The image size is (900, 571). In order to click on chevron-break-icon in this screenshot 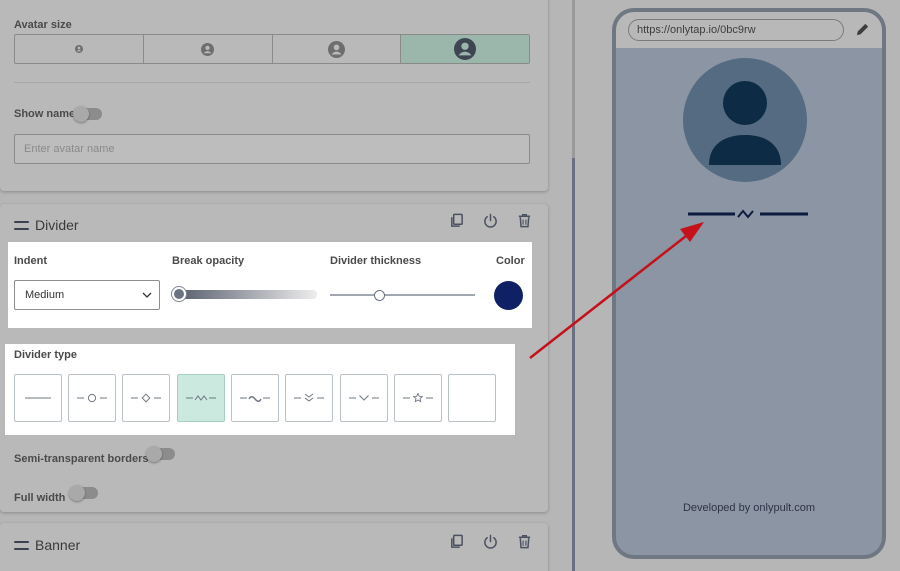, I will do `click(364, 398)`.